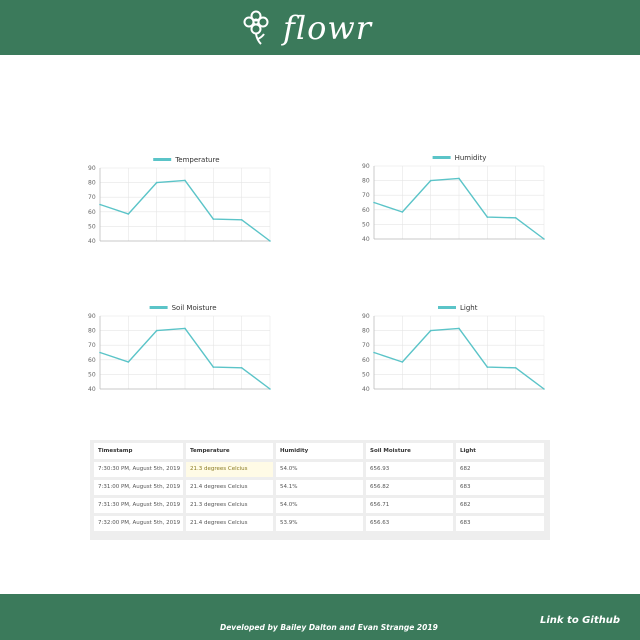 The width and height of the screenshot is (640, 640). Describe the element at coordinates (179, 348) in the screenshot. I see `soil-moisture-chart-svg: 90 80 70 60 50 40 Soil Moisture` at that location.